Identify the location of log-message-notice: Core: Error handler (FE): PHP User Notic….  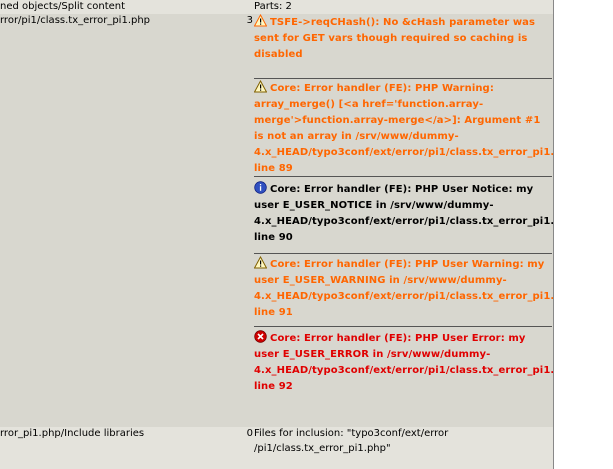
(403, 213).